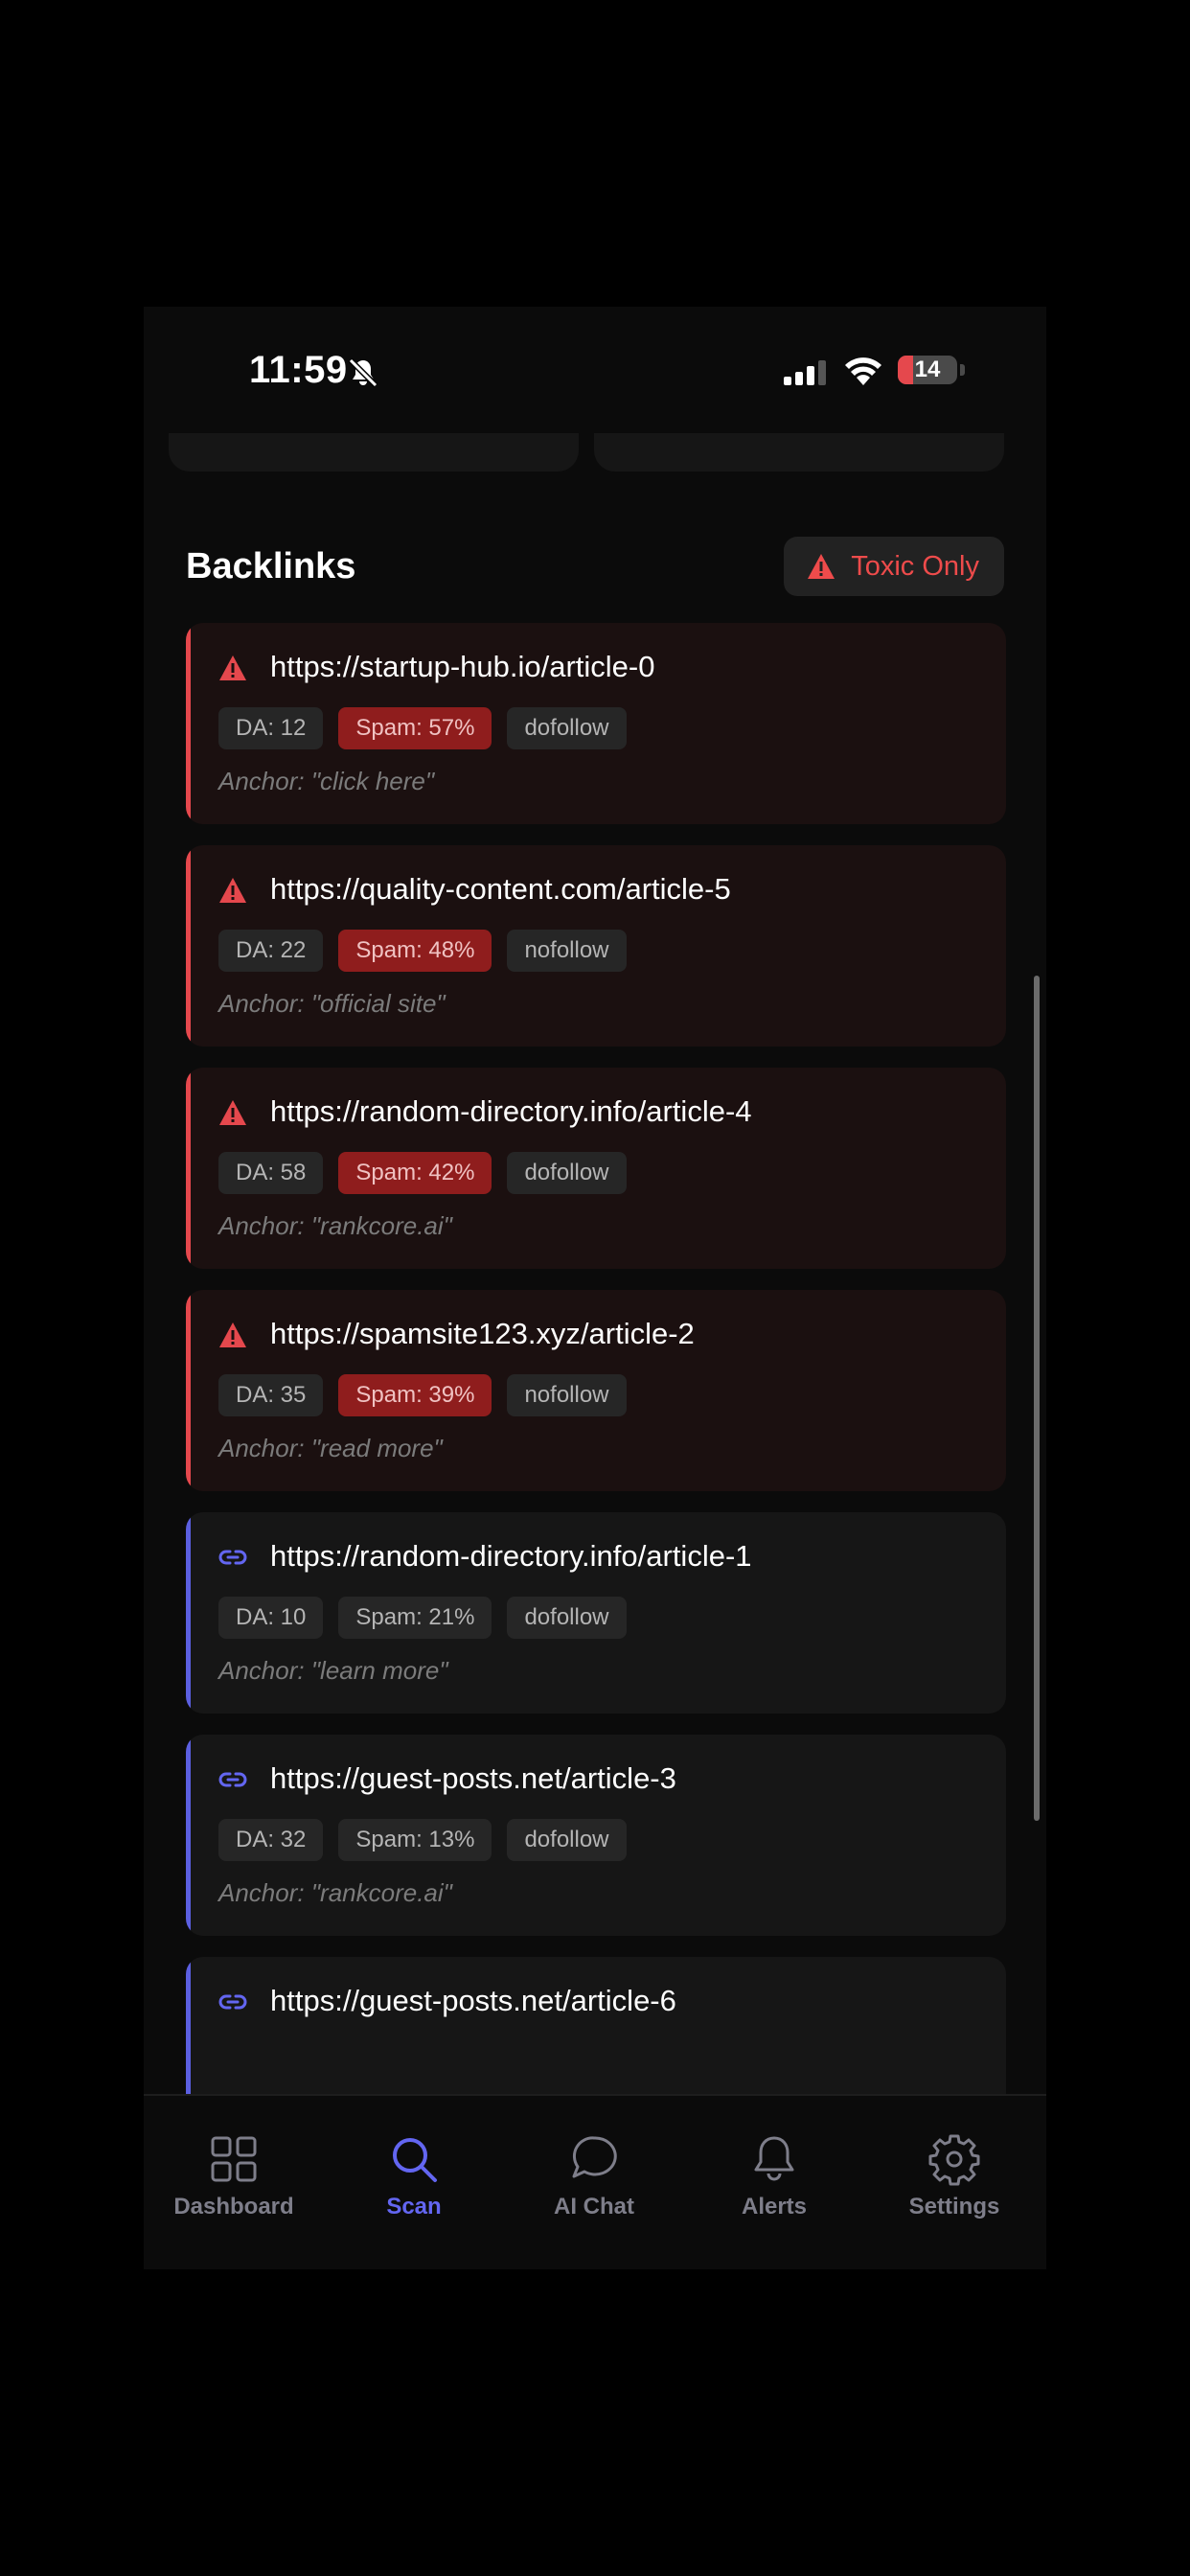 This screenshot has width=1190, height=2576. Describe the element at coordinates (915, 566) in the screenshot. I see `toxic-only-label: Toxic Only` at that location.